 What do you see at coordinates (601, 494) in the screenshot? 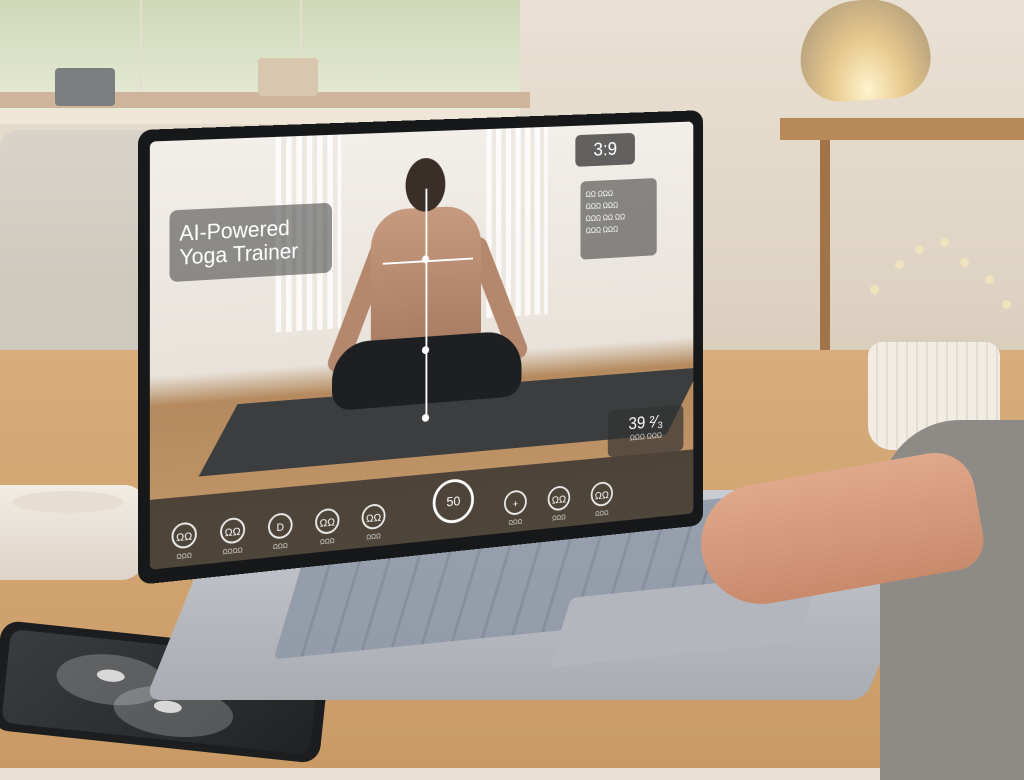
I see `control-button-8: ΩΩ` at bounding box center [601, 494].